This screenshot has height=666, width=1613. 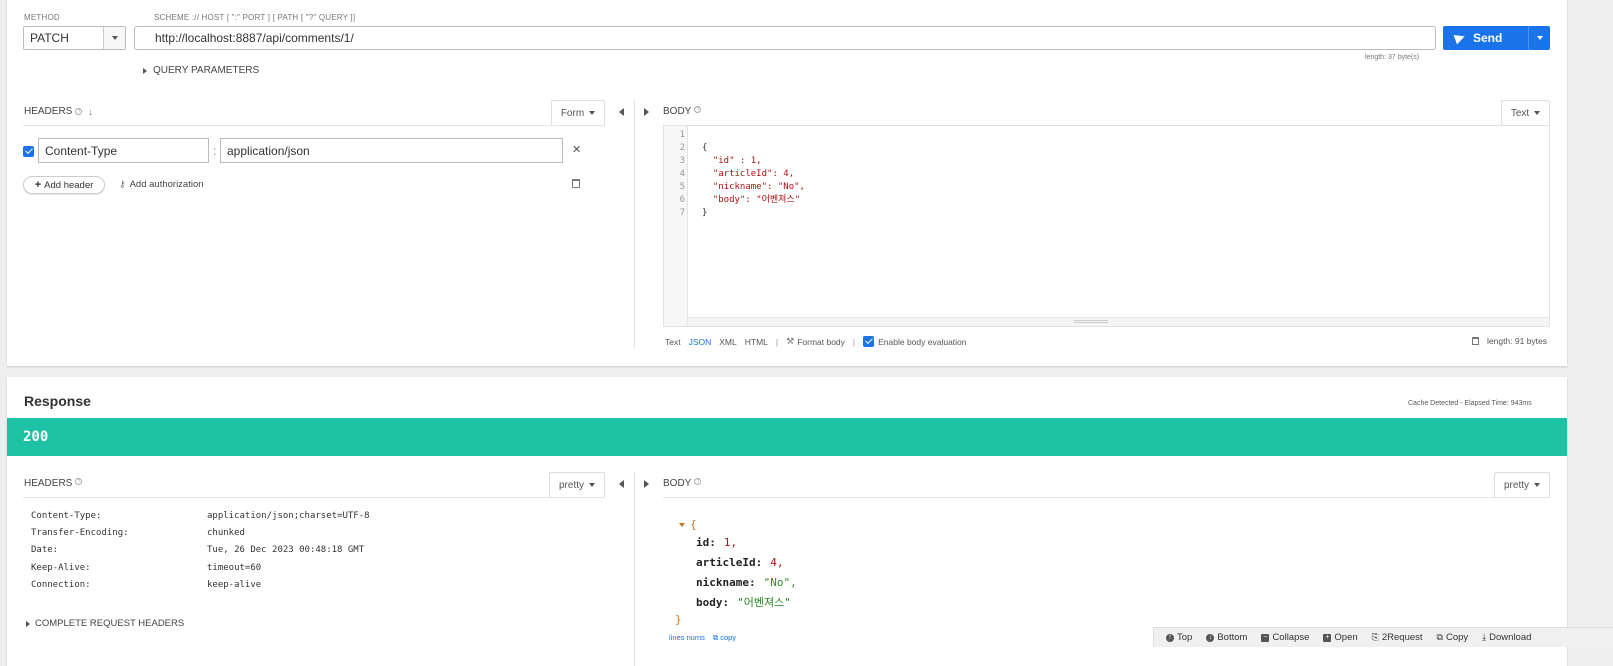 I want to click on method-dropdown-toggle, so click(x=114, y=38).